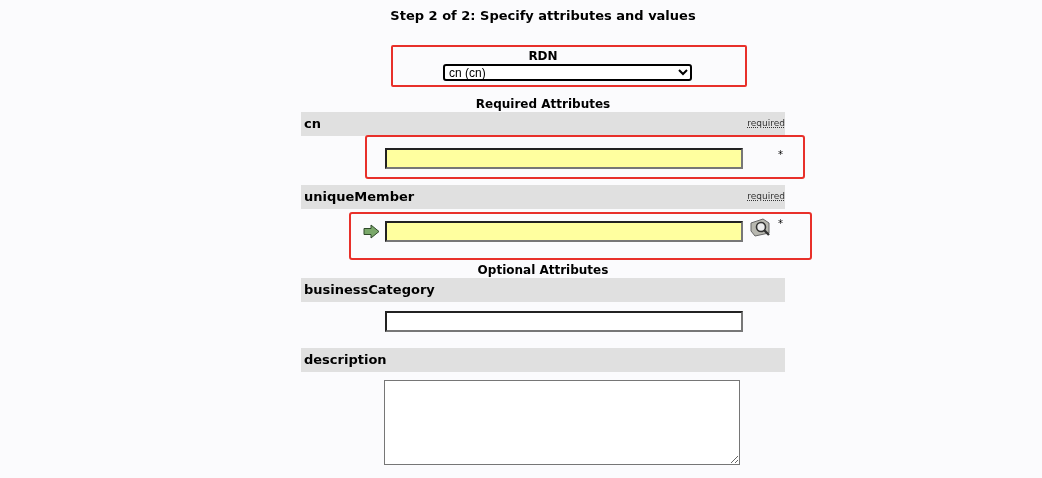 The height and width of the screenshot is (478, 1042). I want to click on chevron-icon, so click(683, 72).